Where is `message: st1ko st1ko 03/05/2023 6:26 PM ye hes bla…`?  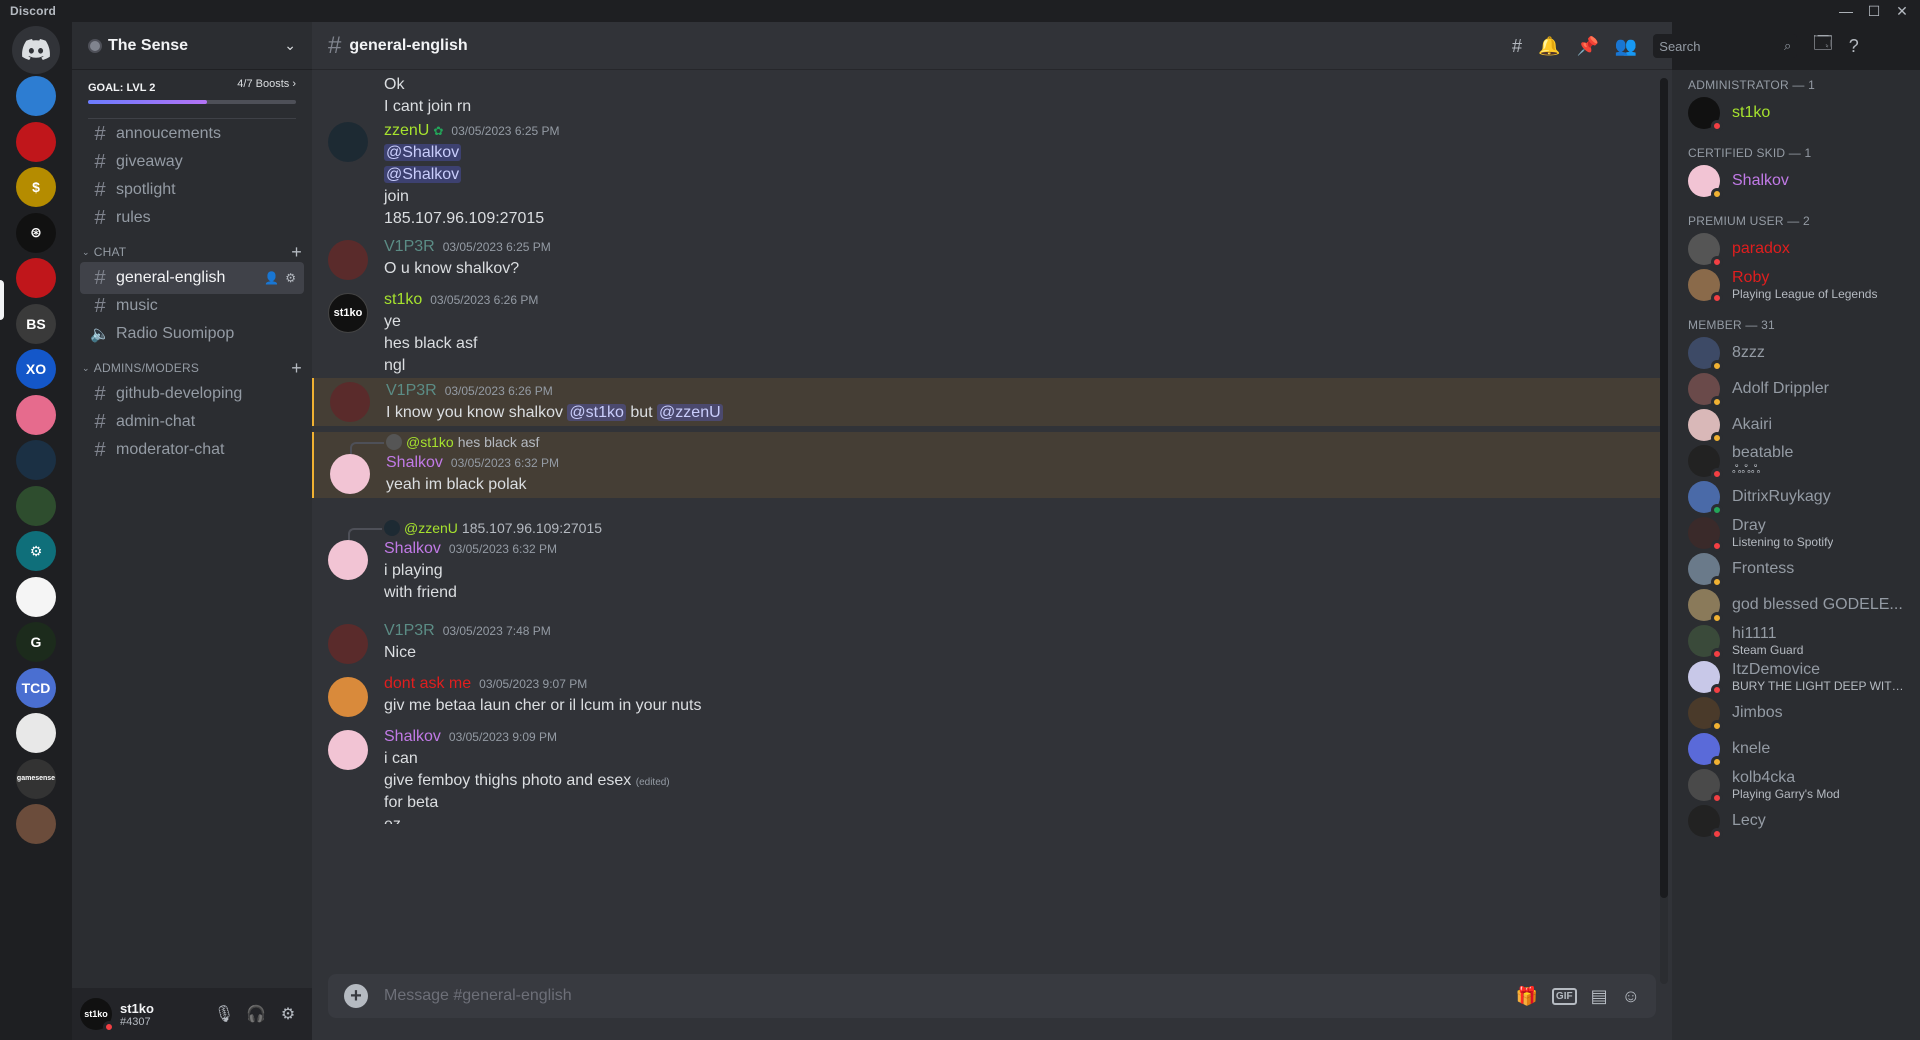
message: st1ko st1ko 03/05/2023 6:26 PM ye hes bla… is located at coordinates (988, 332).